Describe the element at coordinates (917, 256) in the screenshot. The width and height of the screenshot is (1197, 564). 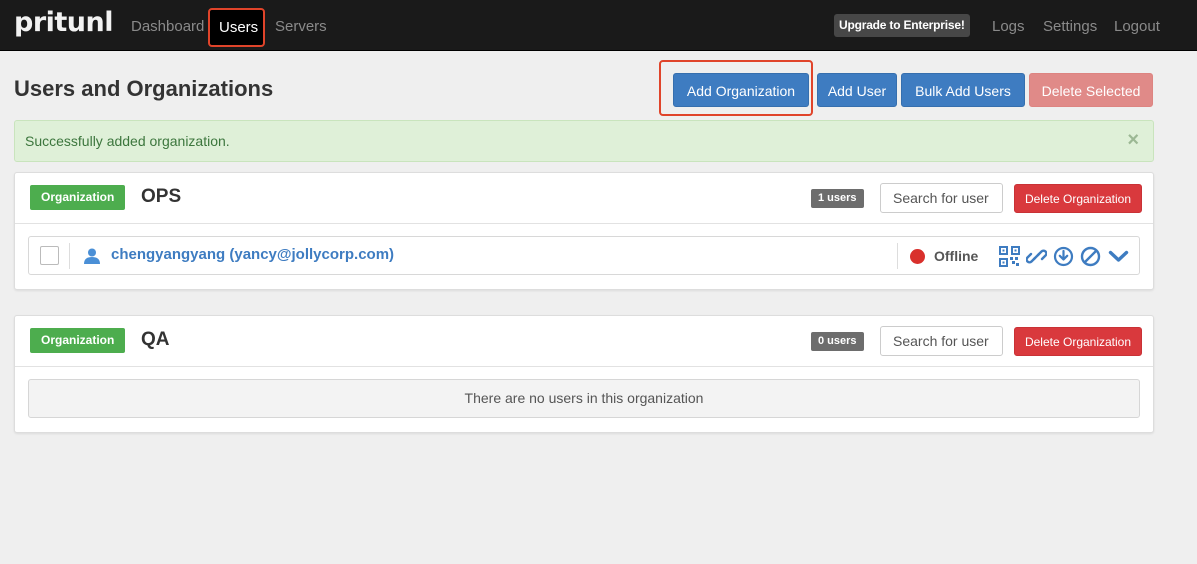
I see `offline-status-icon` at that location.